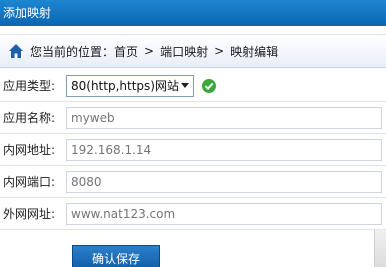  What do you see at coordinates (29, 214) in the screenshot?
I see `wan-address-label: 外网网址:` at bounding box center [29, 214].